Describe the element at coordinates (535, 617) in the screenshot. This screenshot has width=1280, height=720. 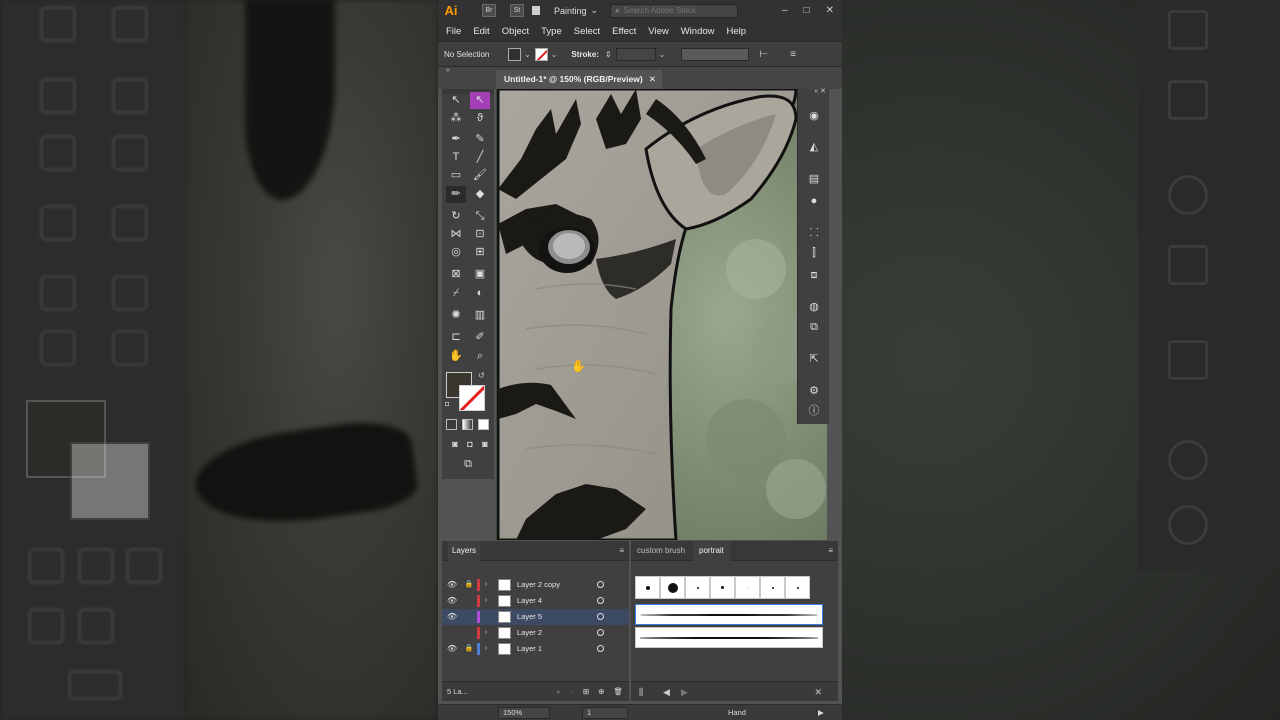
I see `layer-row-selected: 👁 Layer 5` at that location.